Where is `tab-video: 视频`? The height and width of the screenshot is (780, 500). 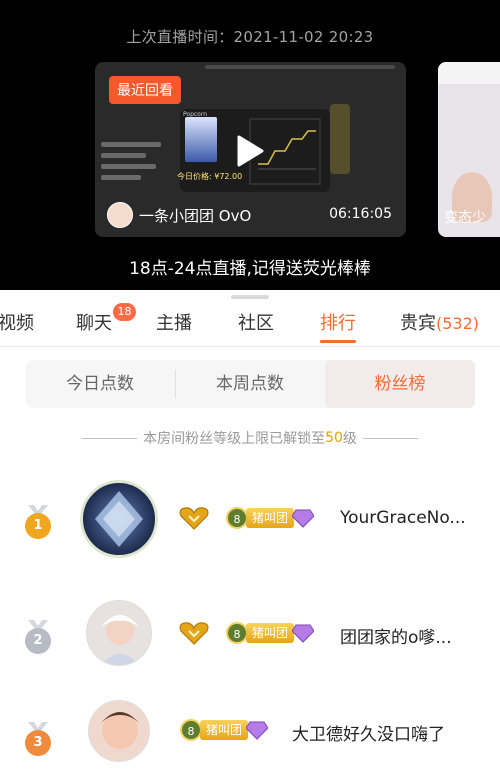
tab-video: 视频 is located at coordinates (17, 322).